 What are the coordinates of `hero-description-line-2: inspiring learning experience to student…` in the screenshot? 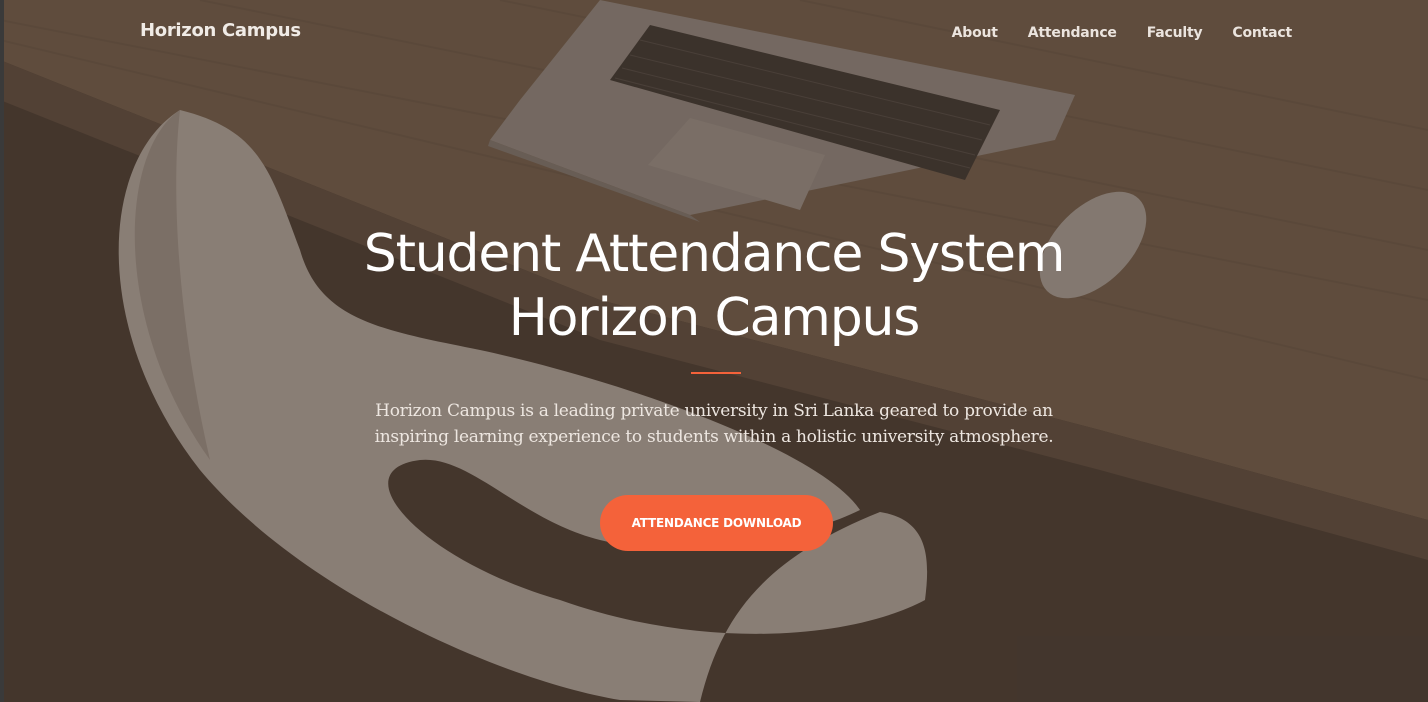 It's located at (714, 437).